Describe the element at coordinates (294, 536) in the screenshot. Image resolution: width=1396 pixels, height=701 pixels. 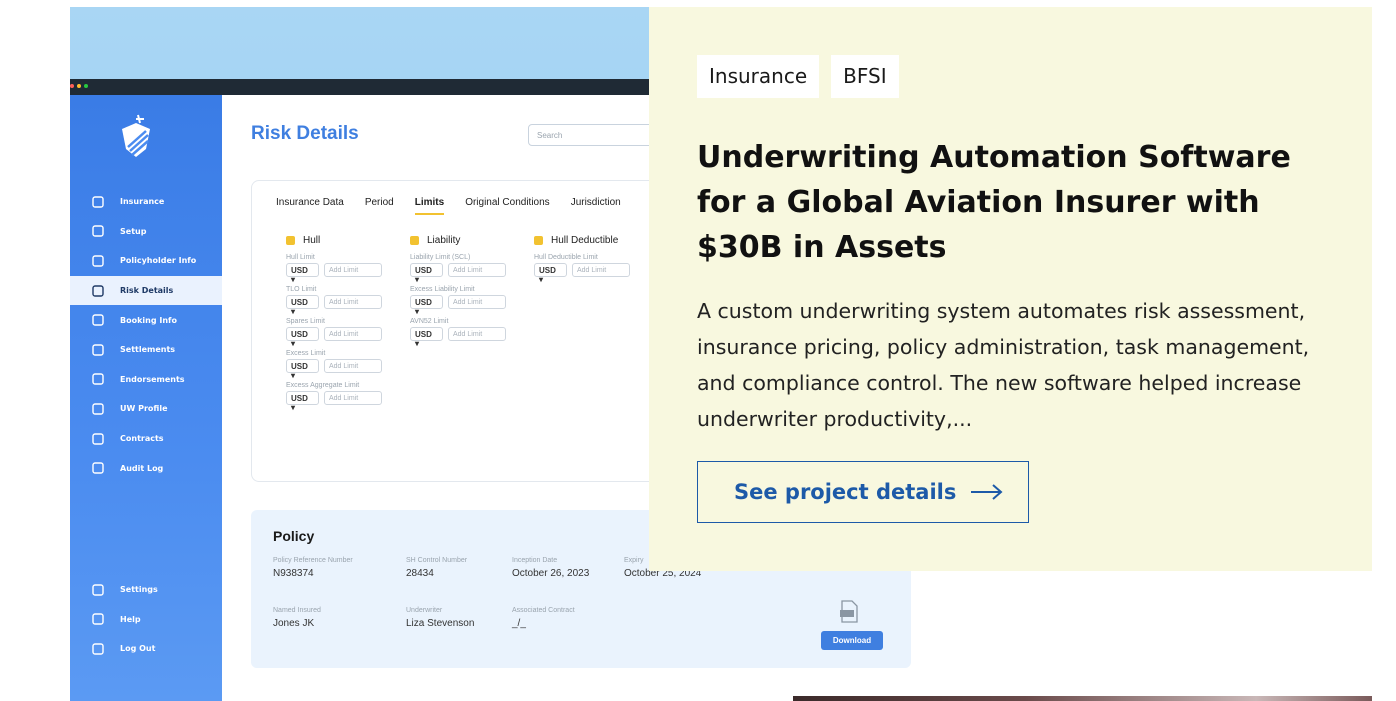
I see `policy-title: Policy` at that location.